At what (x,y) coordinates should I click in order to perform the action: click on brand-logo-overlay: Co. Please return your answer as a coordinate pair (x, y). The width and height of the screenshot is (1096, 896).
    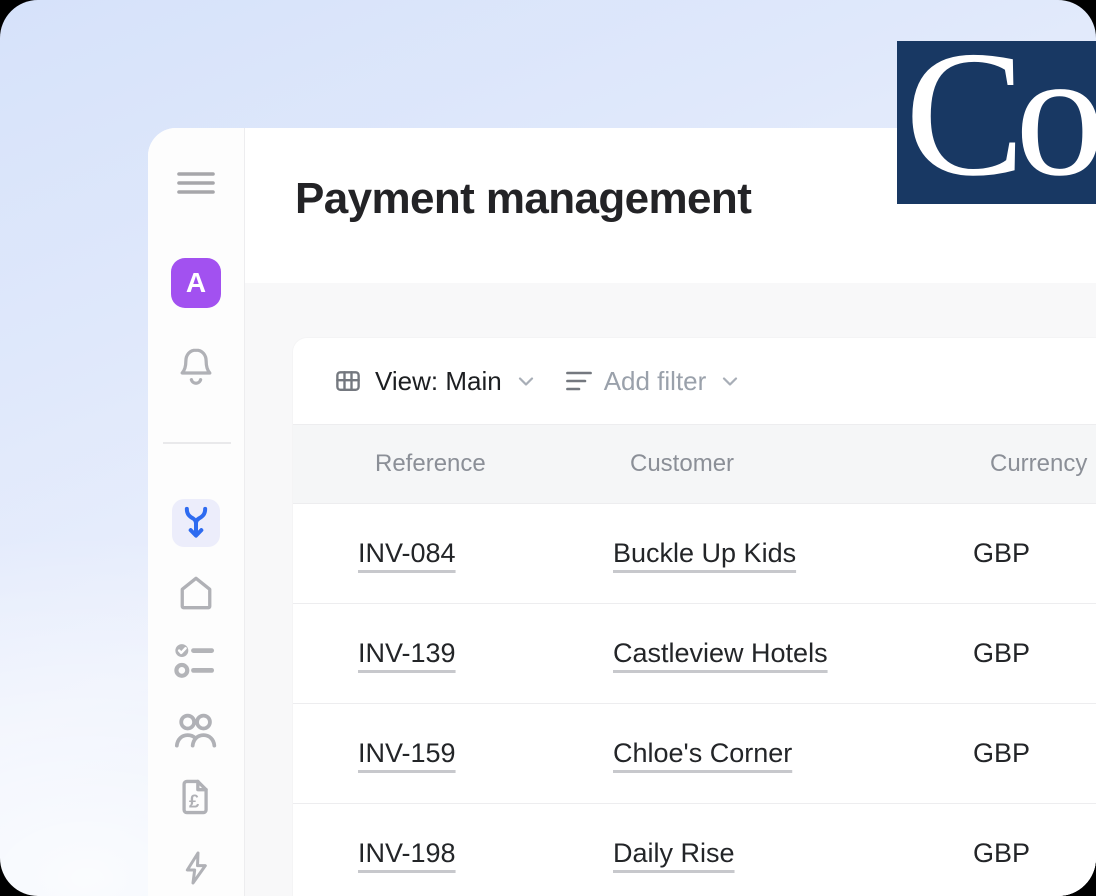
    Looking at the image, I should click on (996, 122).